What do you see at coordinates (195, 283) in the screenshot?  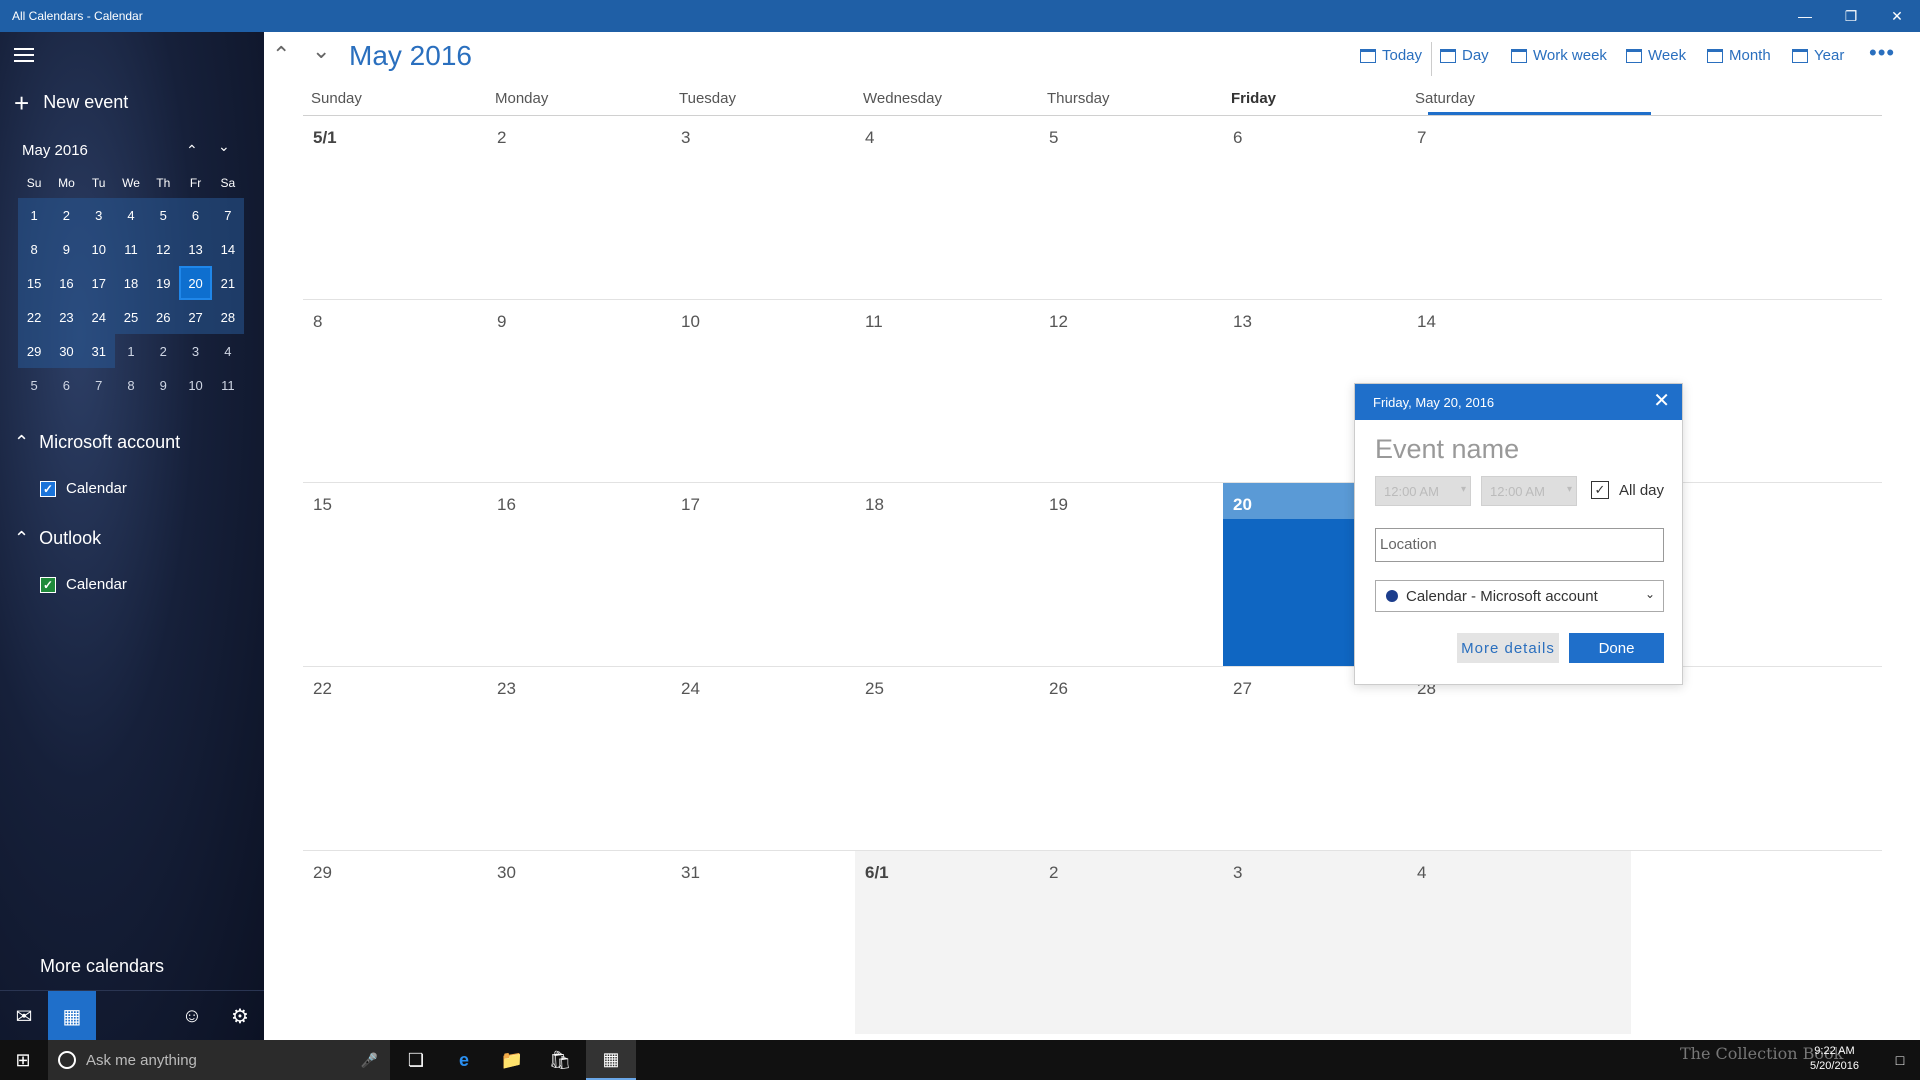 I see `mini-day: 20` at bounding box center [195, 283].